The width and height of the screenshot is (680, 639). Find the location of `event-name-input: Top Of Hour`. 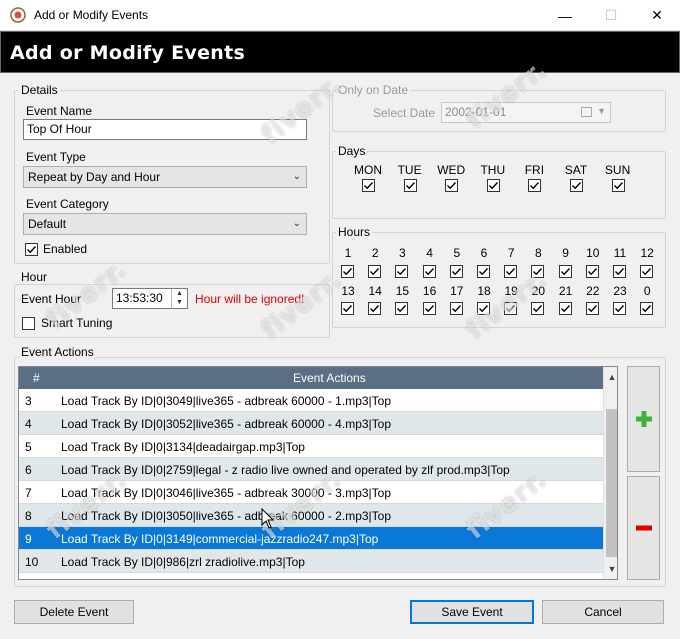

event-name-input: Top Of Hour is located at coordinates (165, 129).